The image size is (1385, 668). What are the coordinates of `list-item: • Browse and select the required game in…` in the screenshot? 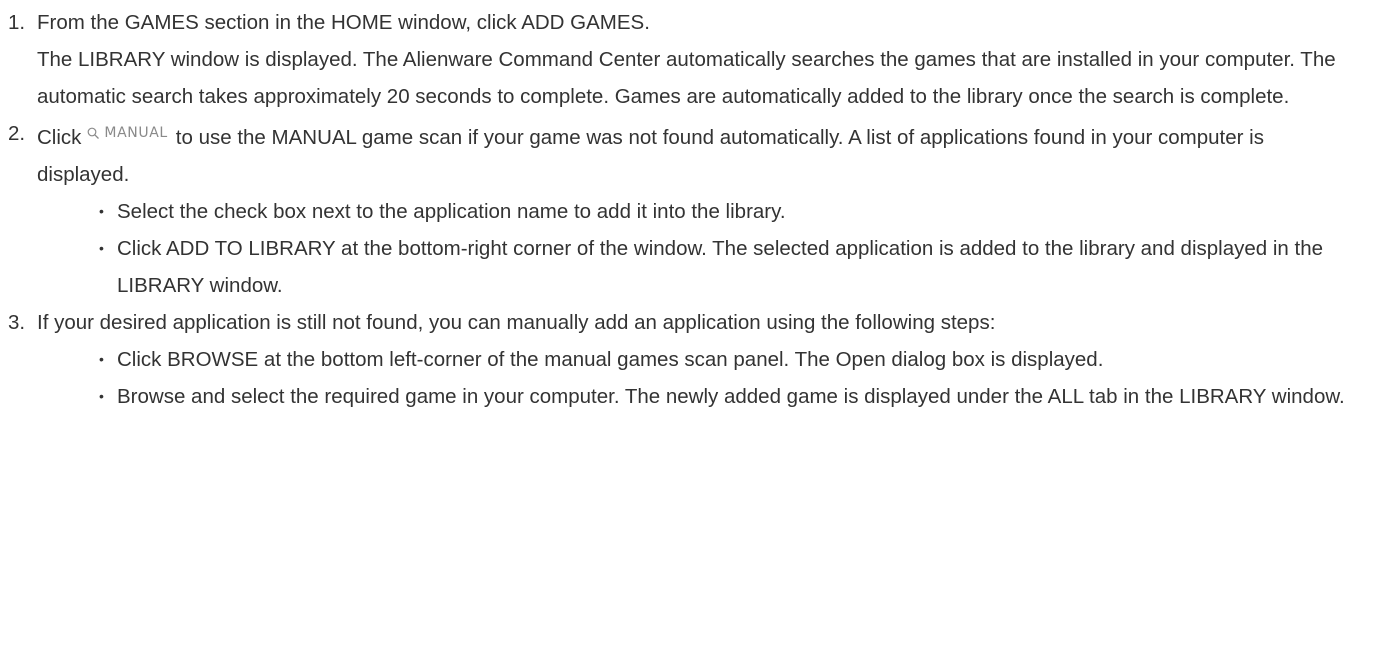 It's located at (742, 396).